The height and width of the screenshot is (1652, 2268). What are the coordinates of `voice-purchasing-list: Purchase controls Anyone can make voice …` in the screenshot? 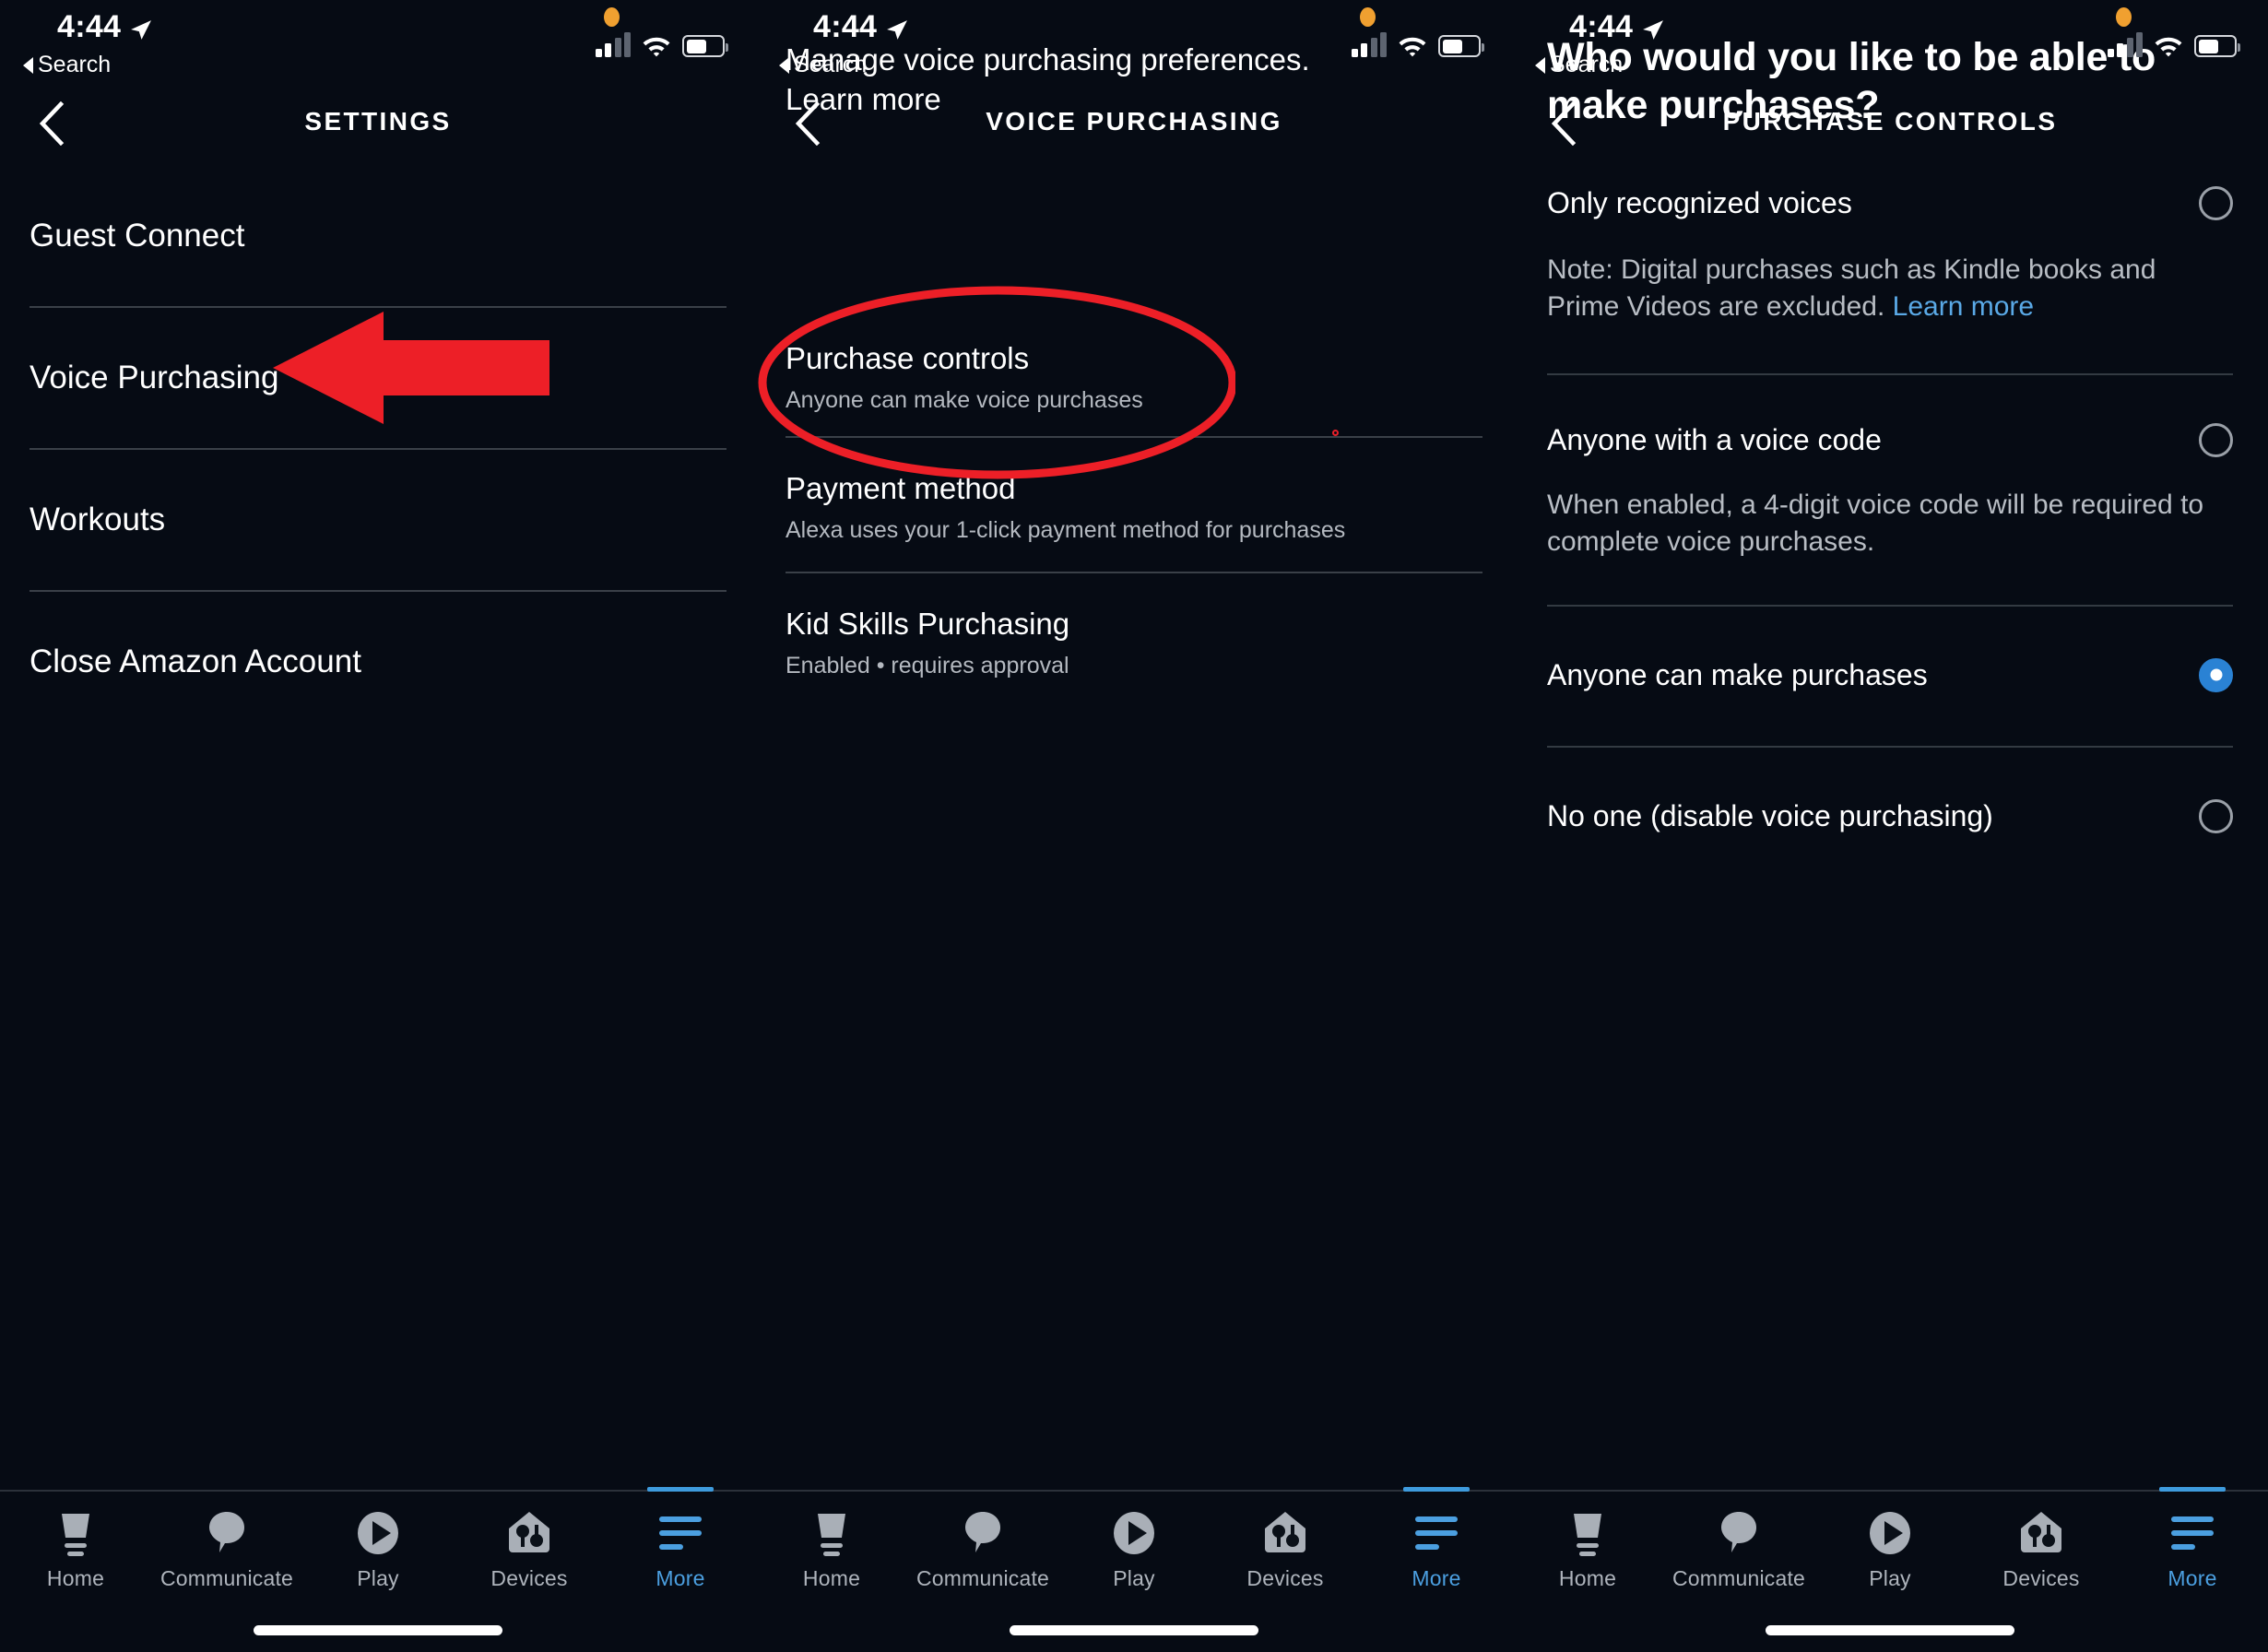 It's located at (1134, 503).